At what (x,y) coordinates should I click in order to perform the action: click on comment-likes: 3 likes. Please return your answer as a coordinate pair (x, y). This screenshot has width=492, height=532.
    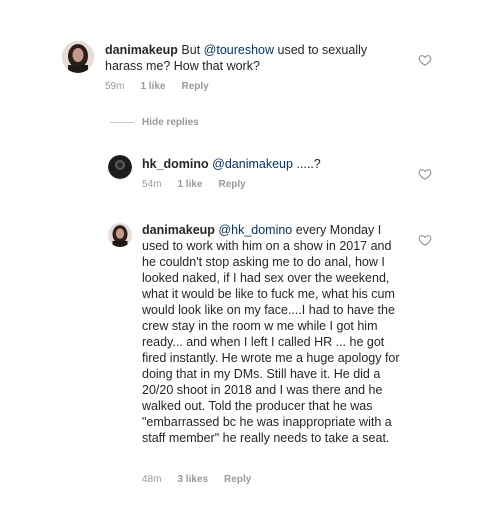
    Looking at the image, I should click on (192, 479).